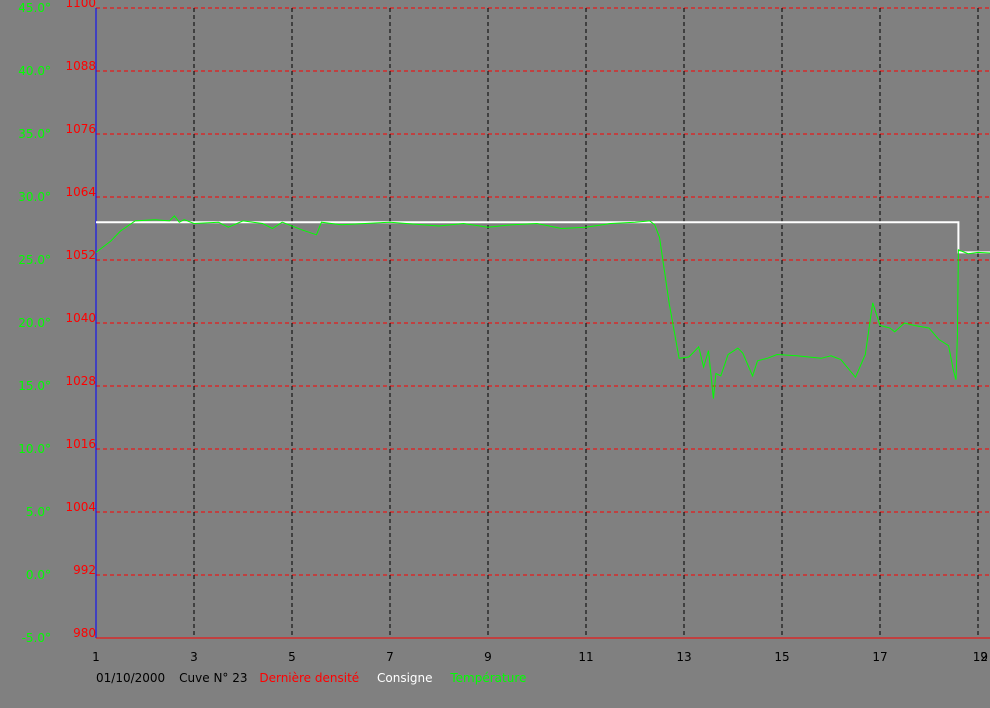 This screenshot has width=990, height=708. What do you see at coordinates (80, 192) in the screenshot?
I see `density-tick-label: 1064` at bounding box center [80, 192].